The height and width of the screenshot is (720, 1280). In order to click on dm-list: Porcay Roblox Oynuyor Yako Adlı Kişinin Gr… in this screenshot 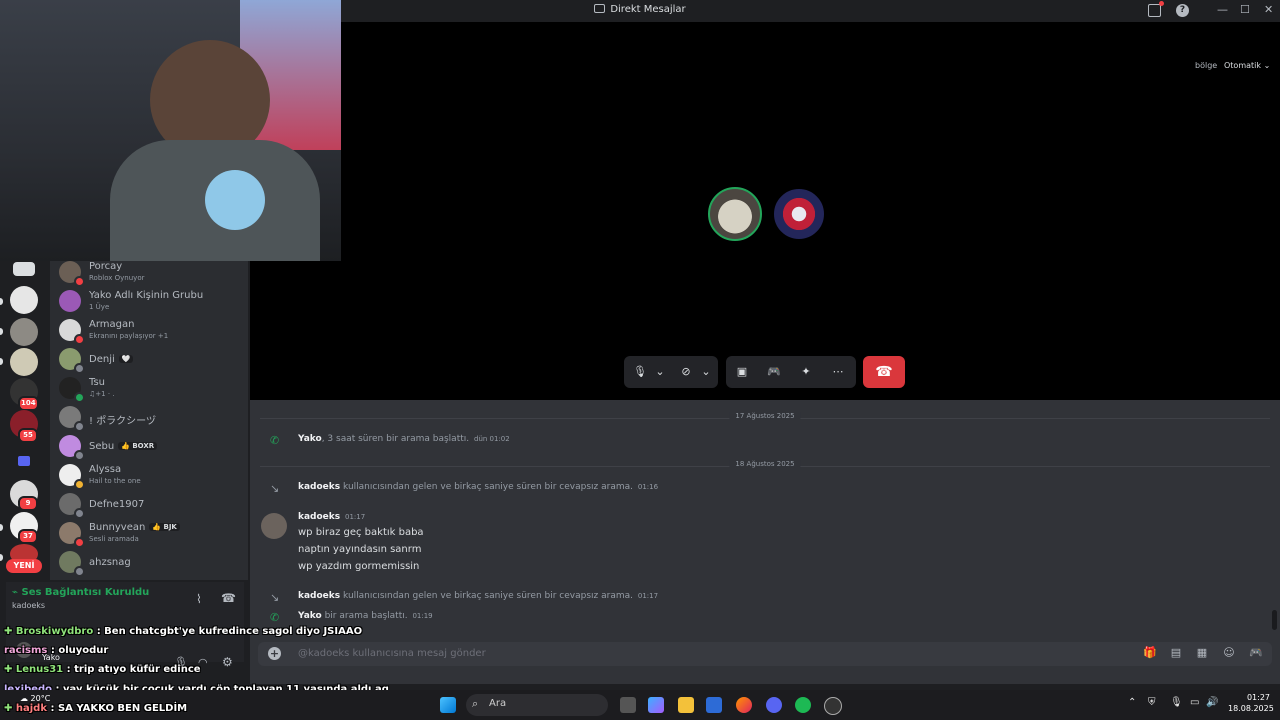, I will do `click(149, 419)`.